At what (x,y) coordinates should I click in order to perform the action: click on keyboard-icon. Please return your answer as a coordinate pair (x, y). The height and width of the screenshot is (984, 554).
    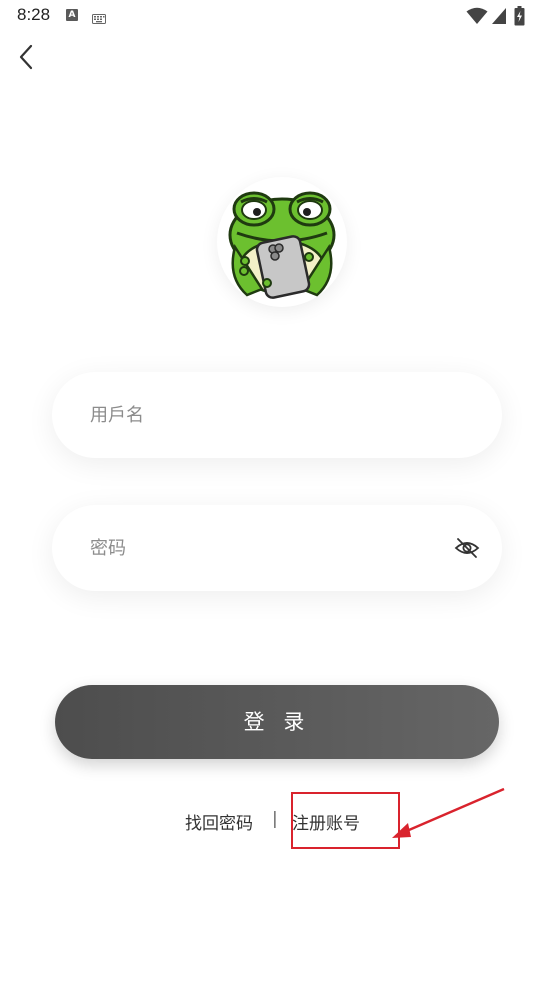
    Looking at the image, I should click on (99, 18).